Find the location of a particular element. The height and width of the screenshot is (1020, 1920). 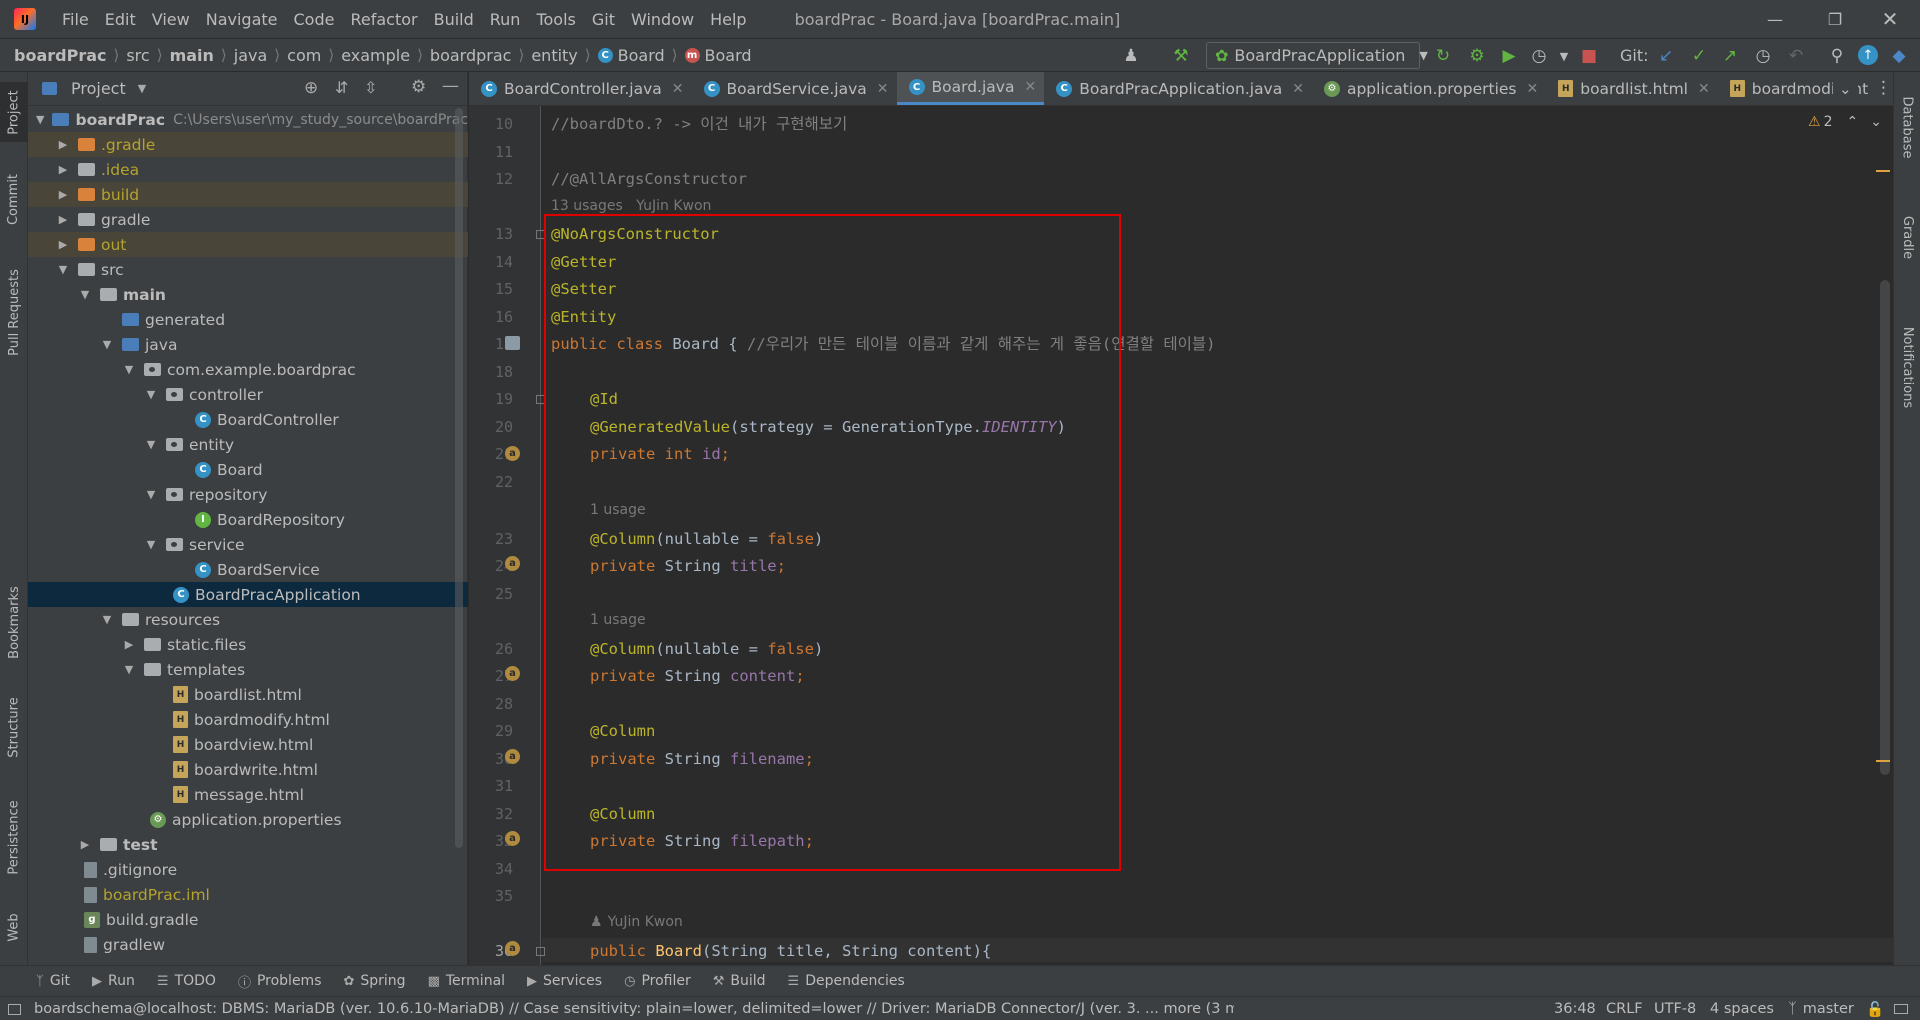

tool-spring: ✿ Spring is located at coordinates (374, 981).